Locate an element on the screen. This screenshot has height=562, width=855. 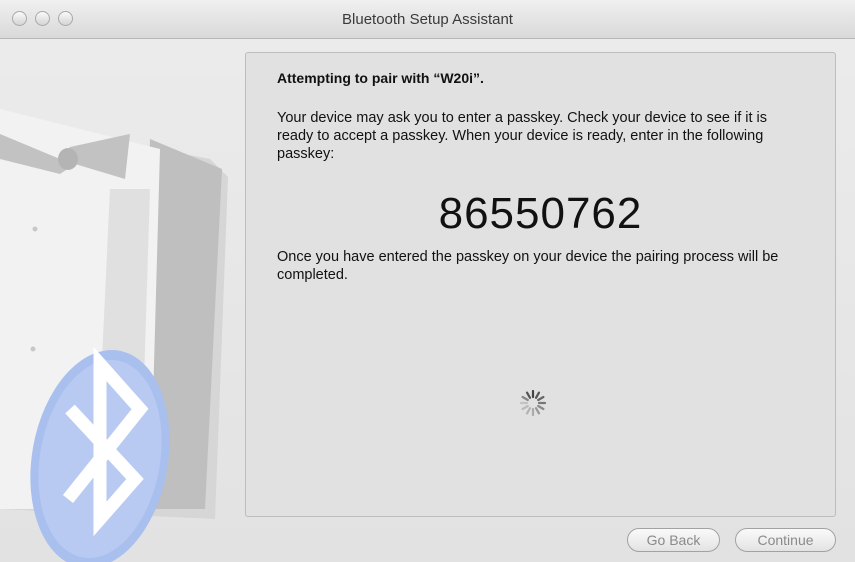
title-bar: Bluetooth Setup Assistant is located at coordinates (427, 19).